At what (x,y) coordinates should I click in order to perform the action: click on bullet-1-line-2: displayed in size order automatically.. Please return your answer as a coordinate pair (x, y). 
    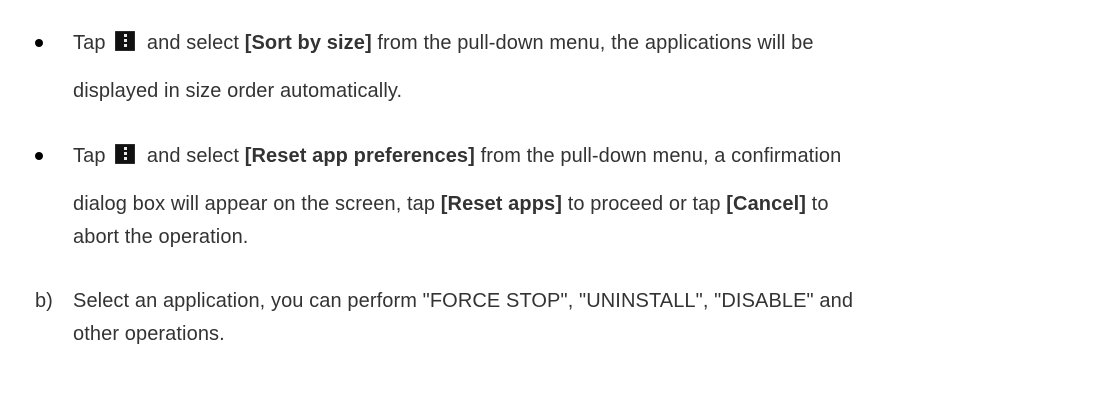
    Looking at the image, I should click on (238, 91).